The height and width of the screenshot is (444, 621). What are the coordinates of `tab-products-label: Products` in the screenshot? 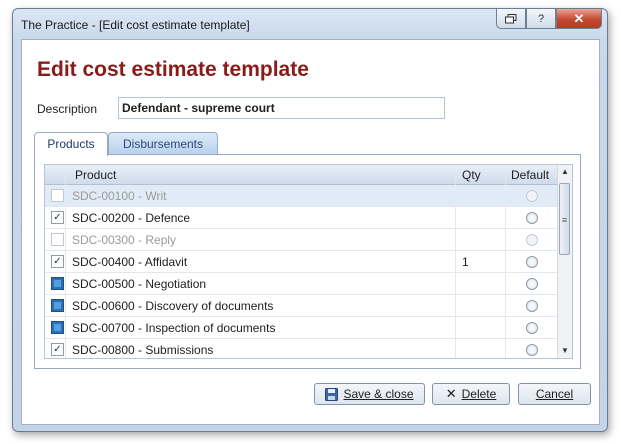 It's located at (71, 144).